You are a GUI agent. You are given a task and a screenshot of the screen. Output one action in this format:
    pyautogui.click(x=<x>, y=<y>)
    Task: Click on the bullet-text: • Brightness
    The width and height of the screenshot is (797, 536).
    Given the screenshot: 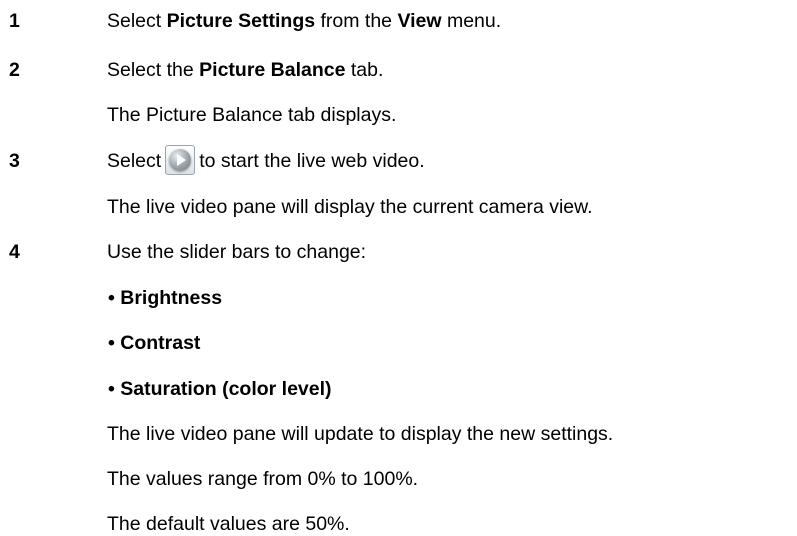 What is the action you would take?
    pyautogui.click(x=165, y=298)
    